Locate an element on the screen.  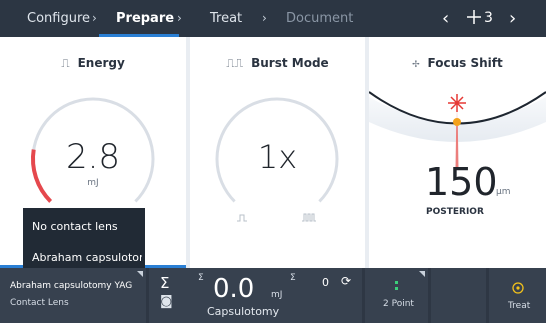
sigma-stack-icon: Σ is located at coordinates (165, 283).